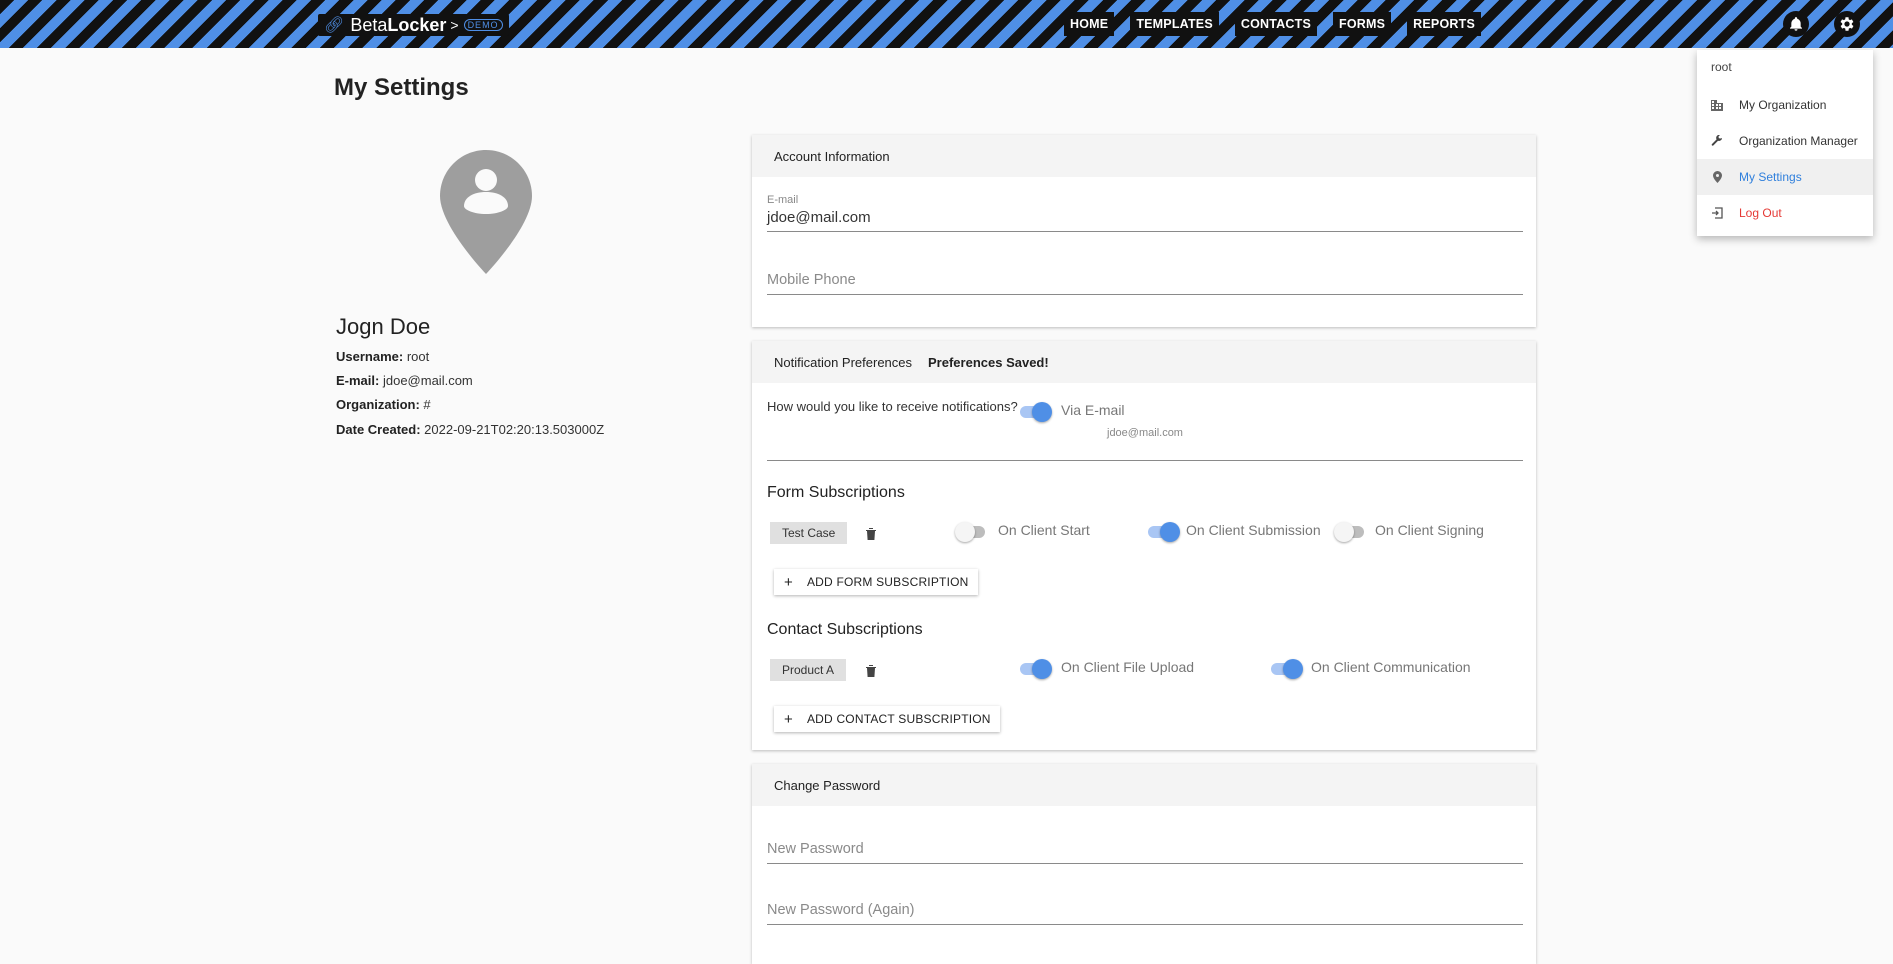 This screenshot has width=1893, height=964. Describe the element at coordinates (1089, 24) in the screenshot. I see `nav-home: HOME` at that location.